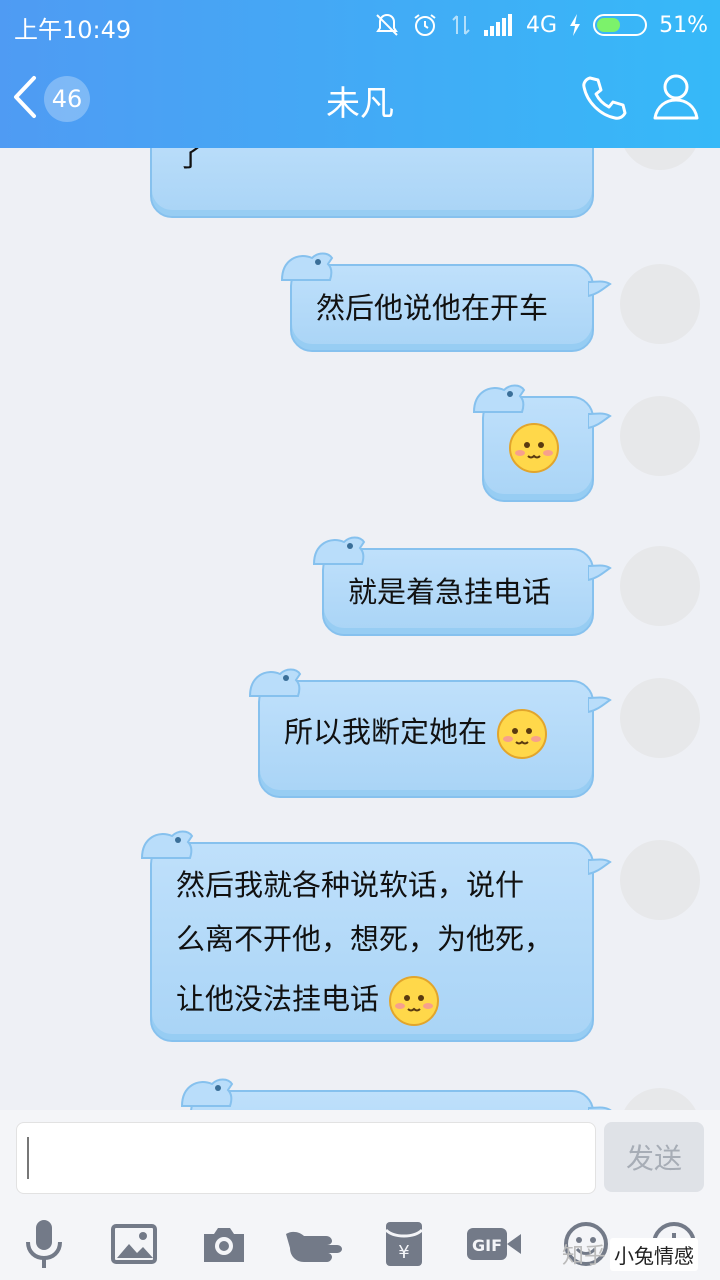  Describe the element at coordinates (676, 98) in the screenshot. I see `profile-icon` at that location.